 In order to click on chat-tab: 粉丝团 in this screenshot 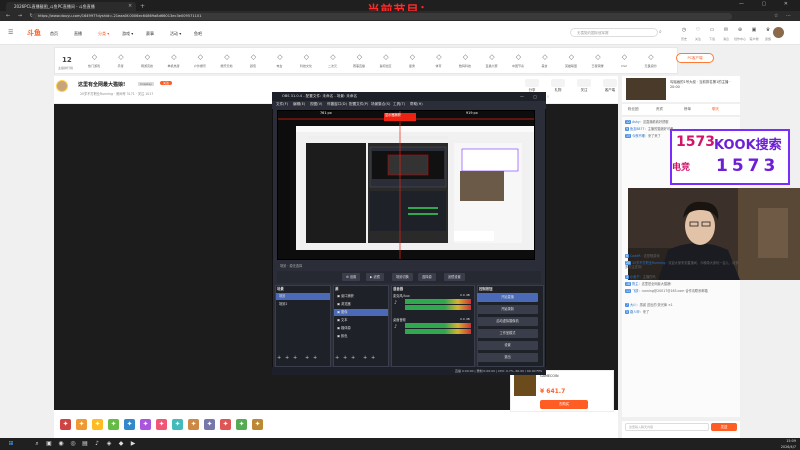, I will do `click(633, 109)`.